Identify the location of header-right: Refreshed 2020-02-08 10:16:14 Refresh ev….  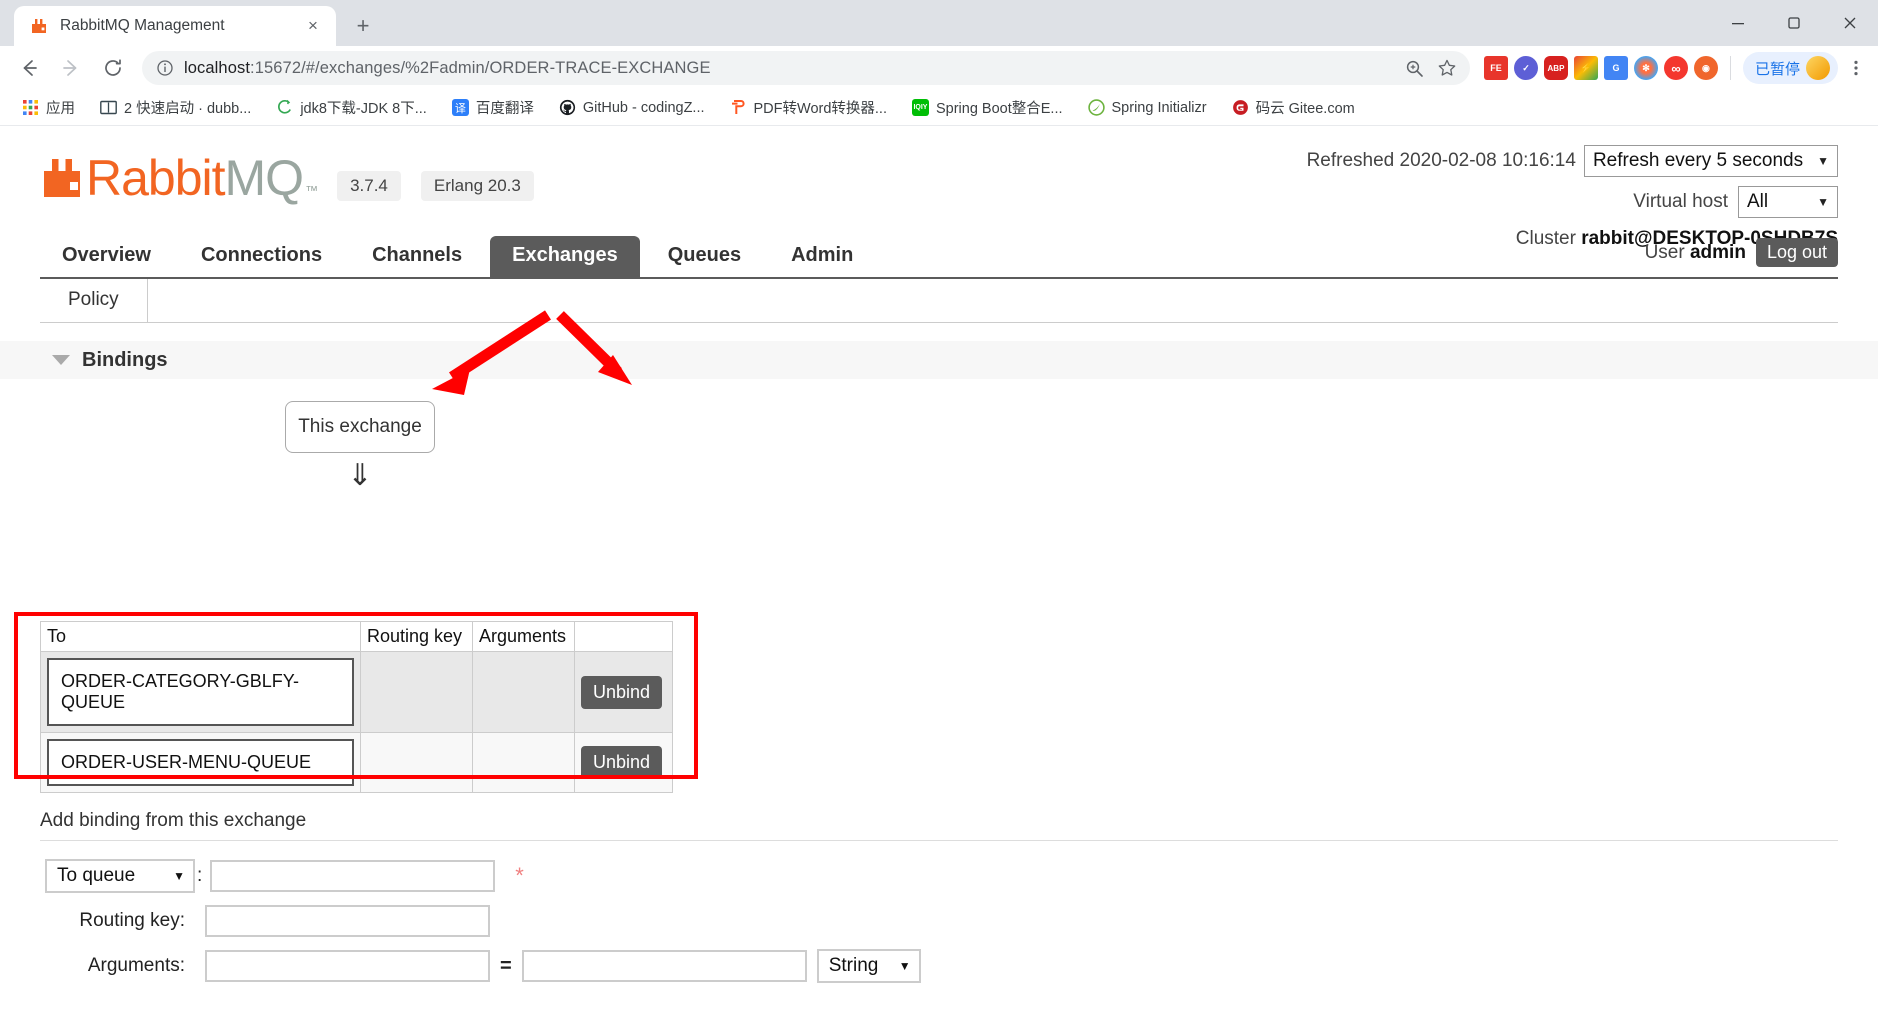
(1572, 197).